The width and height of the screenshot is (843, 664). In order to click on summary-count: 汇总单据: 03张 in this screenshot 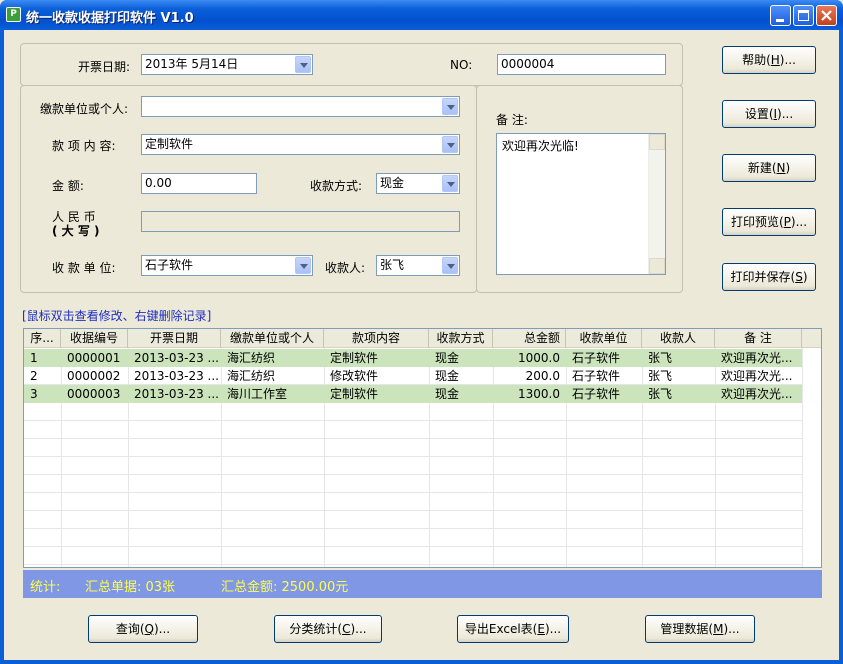, I will do `click(130, 587)`.